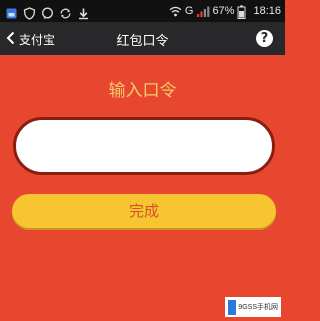  Describe the element at coordinates (203, 11) in the screenshot. I see `signal-icon` at that location.